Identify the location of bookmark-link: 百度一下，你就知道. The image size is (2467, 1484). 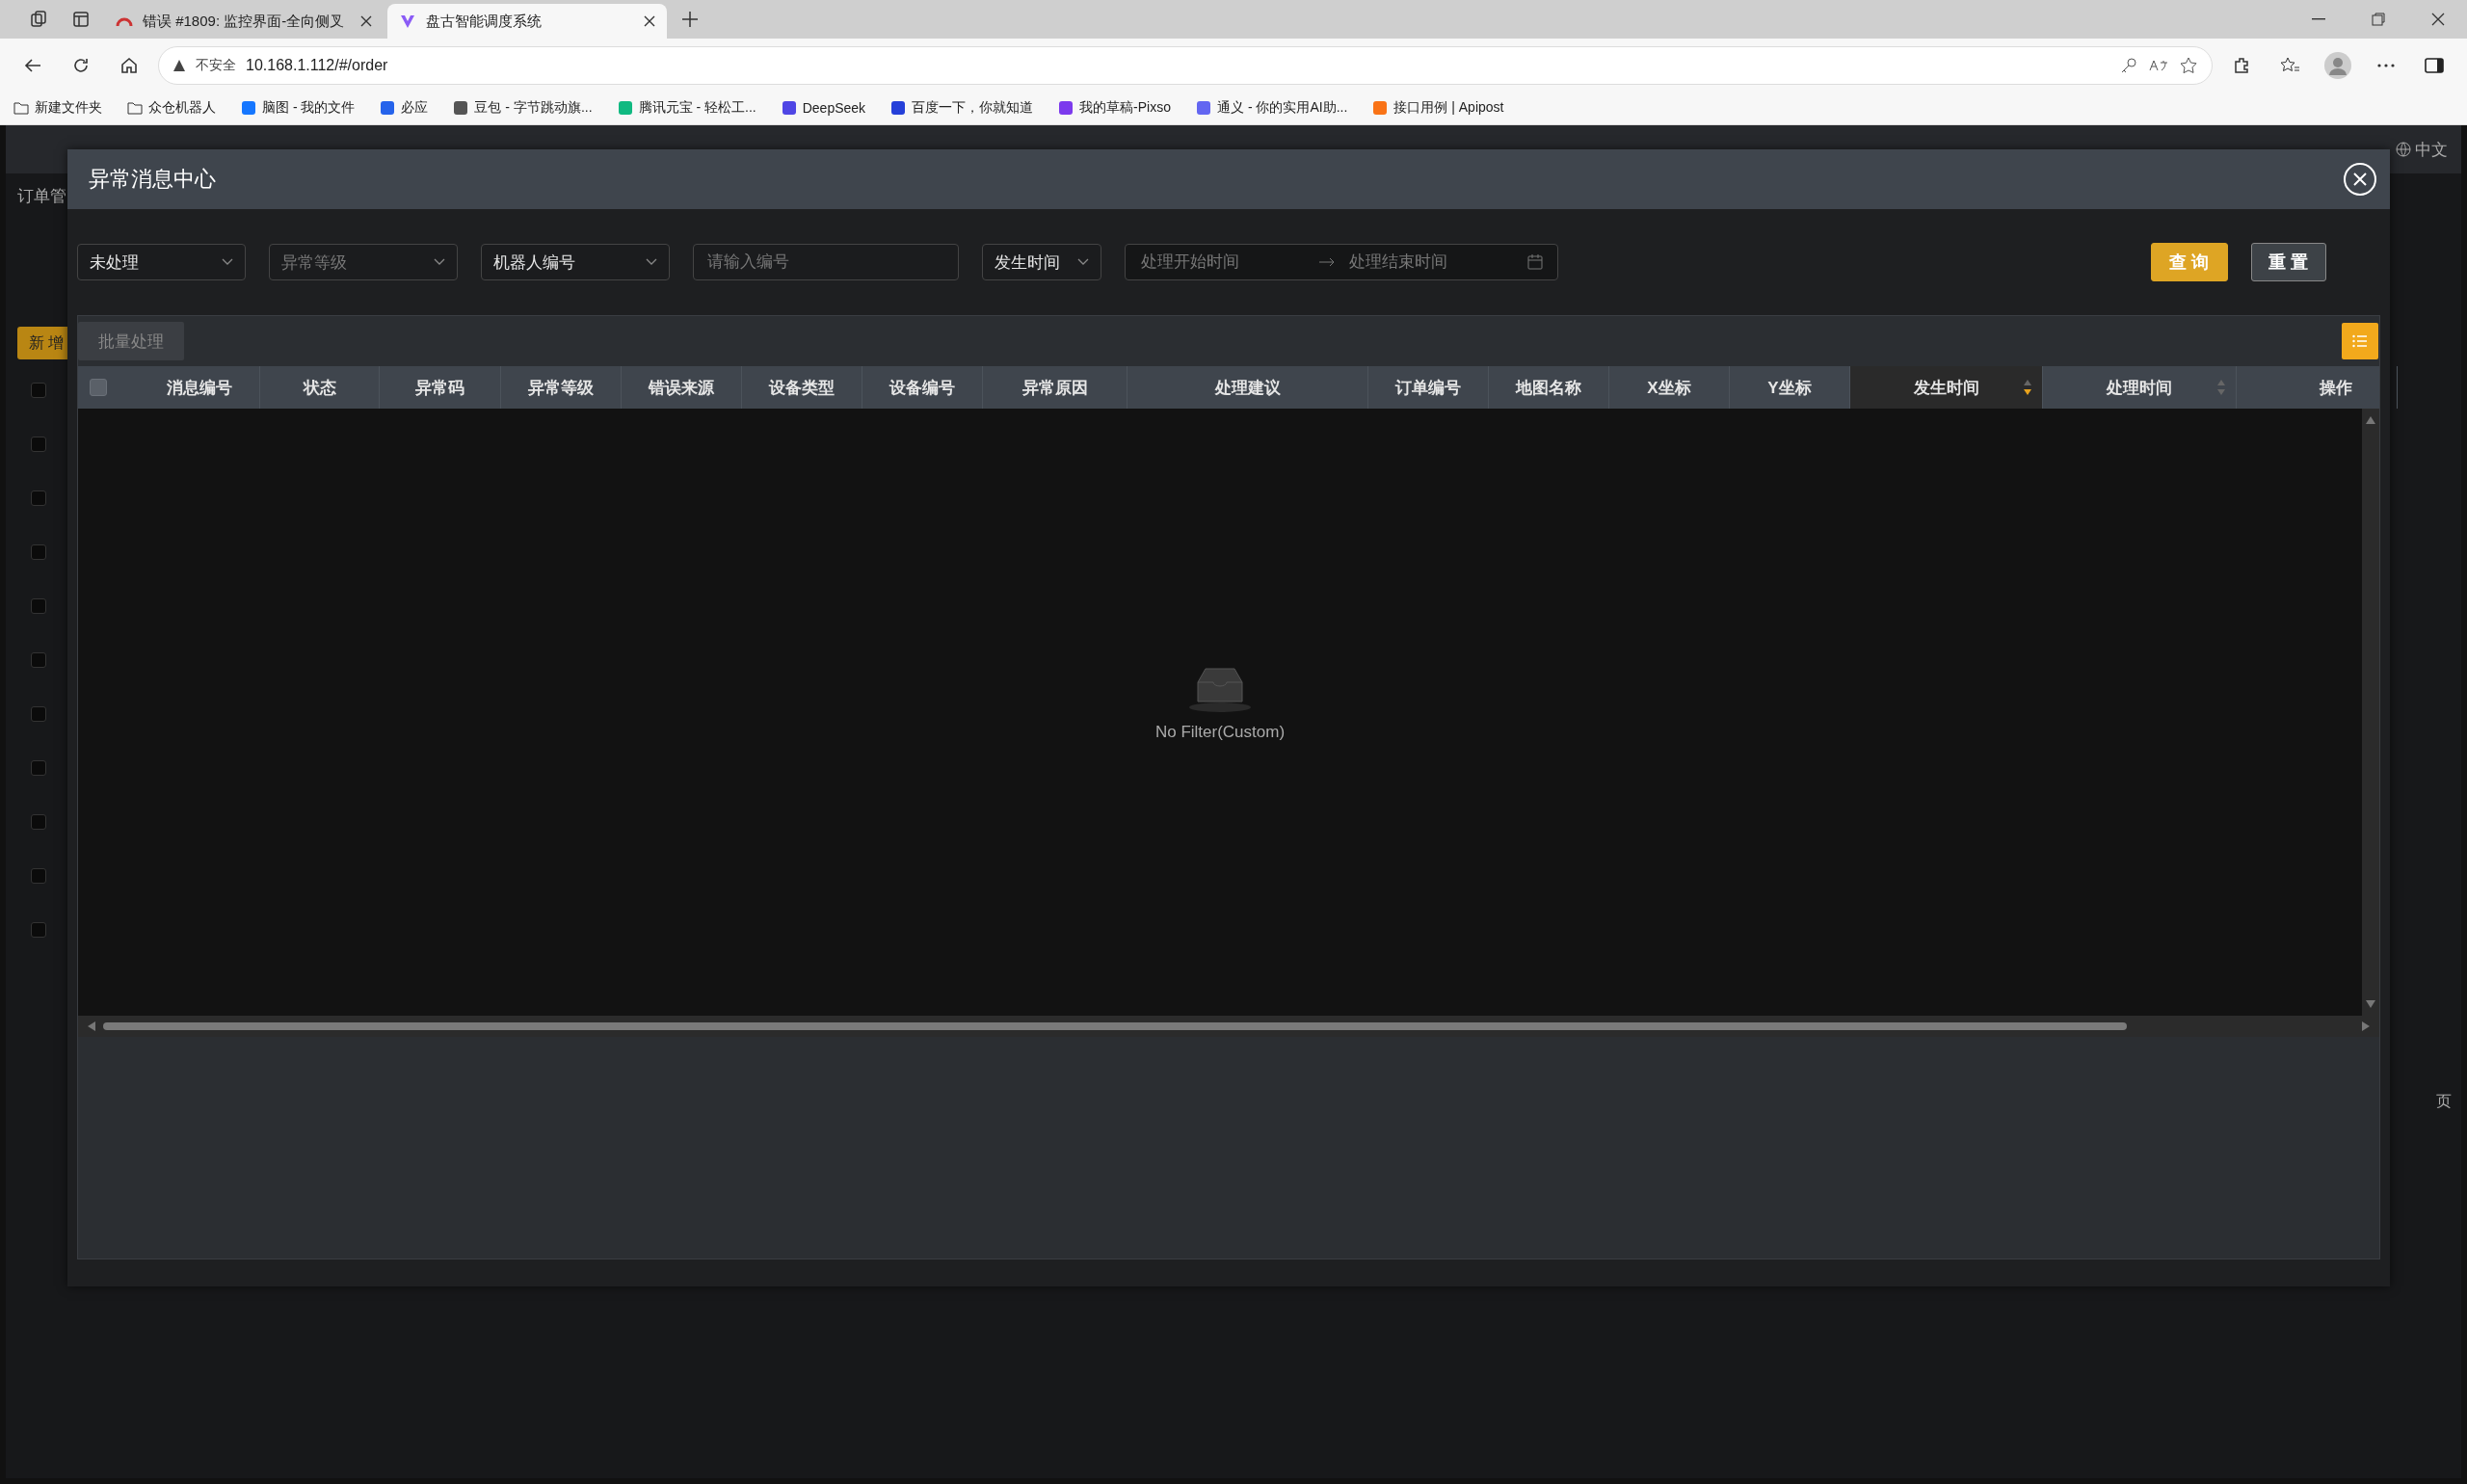
(962, 108).